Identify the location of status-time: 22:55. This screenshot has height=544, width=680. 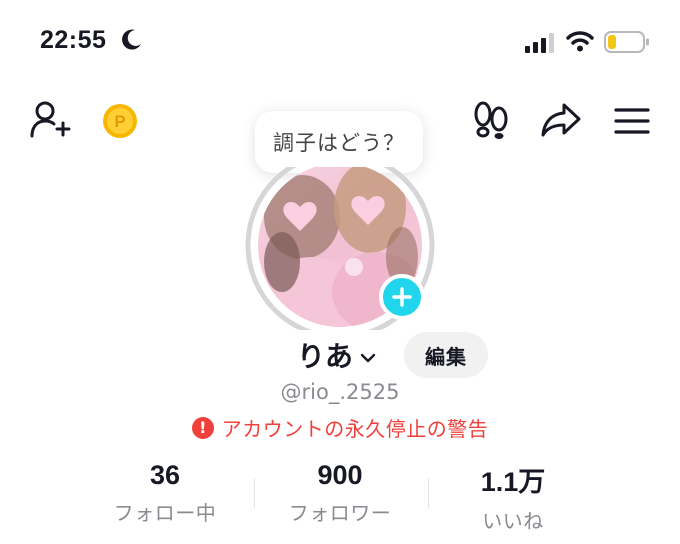
(73, 40).